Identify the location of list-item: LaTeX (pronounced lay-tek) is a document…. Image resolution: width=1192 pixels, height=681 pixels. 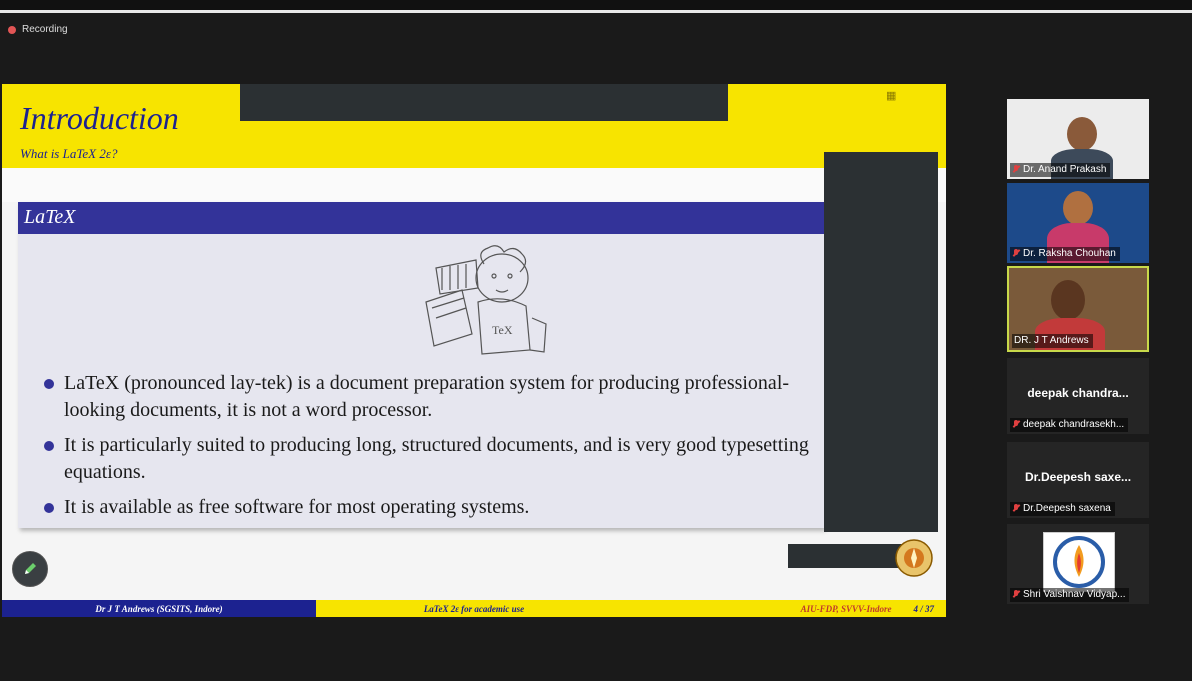
(430, 397).